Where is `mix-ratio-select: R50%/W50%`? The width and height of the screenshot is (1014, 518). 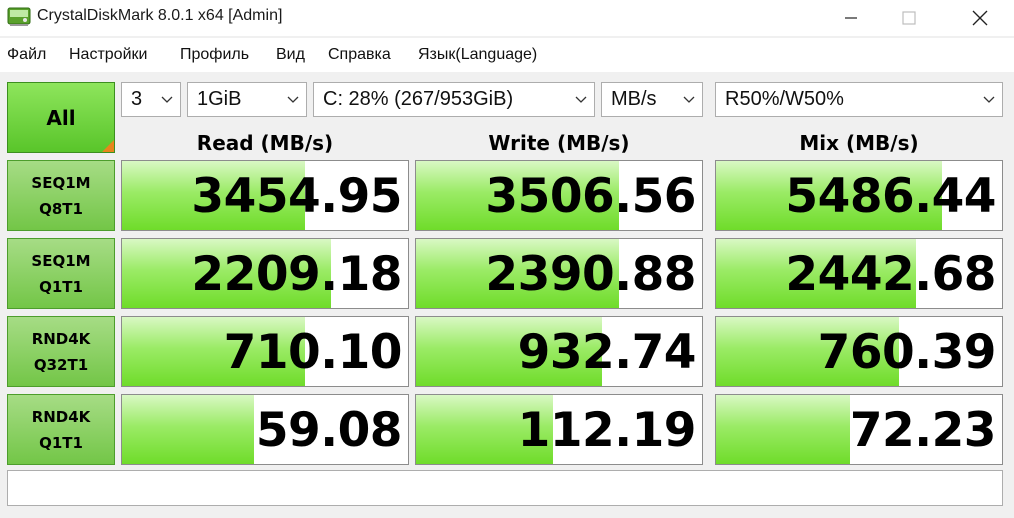
mix-ratio-select: R50%/W50% is located at coordinates (859, 99).